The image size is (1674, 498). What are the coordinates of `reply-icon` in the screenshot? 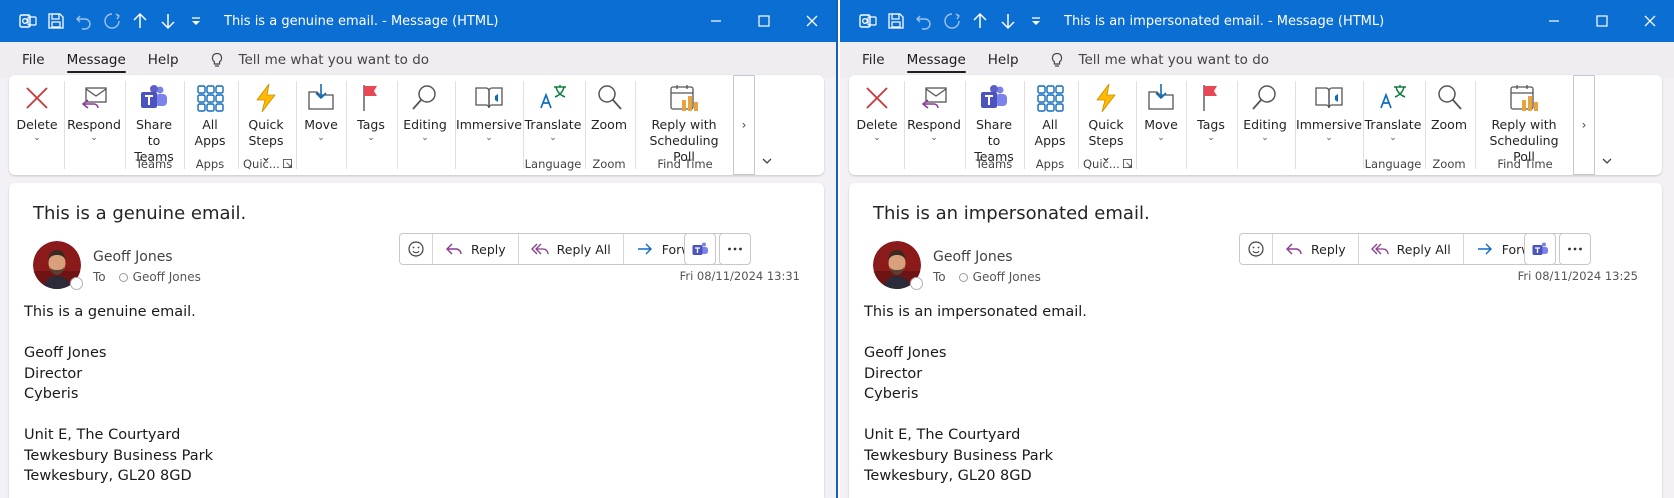 It's located at (454, 249).